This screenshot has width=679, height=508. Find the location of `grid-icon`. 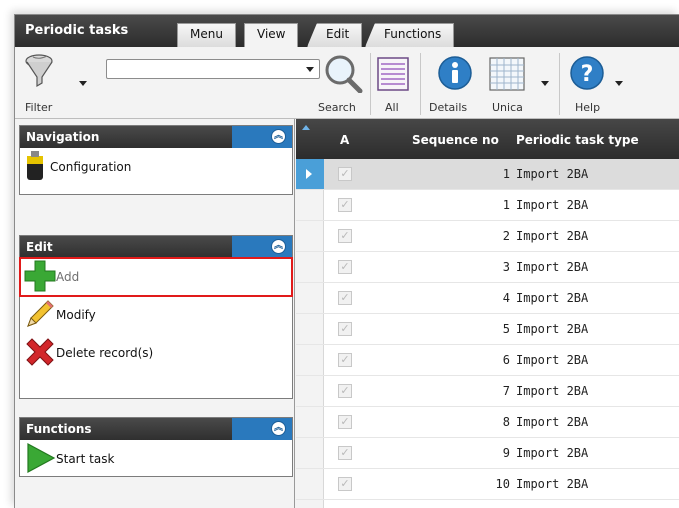

grid-icon is located at coordinates (507, 75).